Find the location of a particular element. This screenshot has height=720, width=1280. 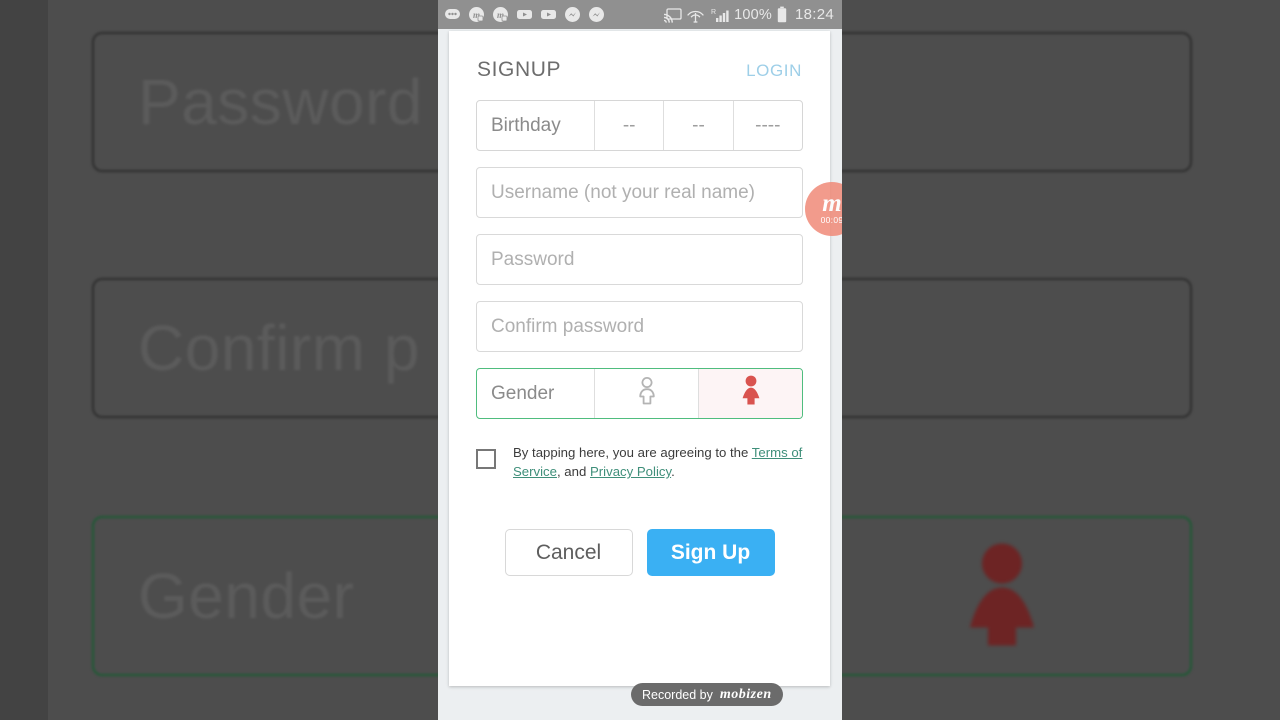

password-field-wrap: Password is located at coordinates (639, 259).